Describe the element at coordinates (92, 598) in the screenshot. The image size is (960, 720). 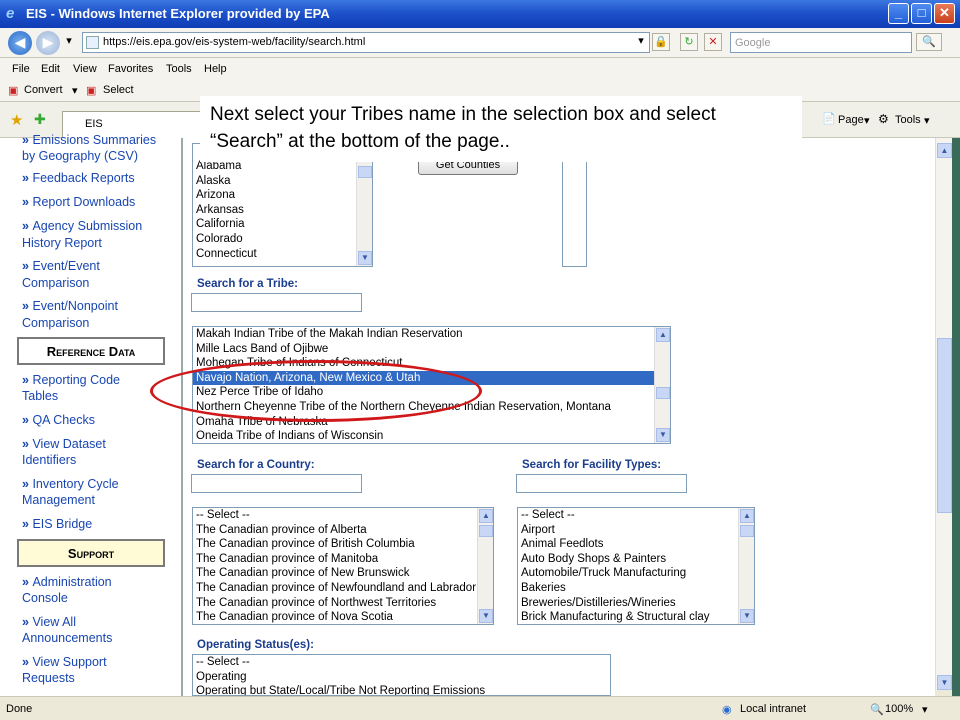
I see `nav-administration-console-cont: Console` at that location.